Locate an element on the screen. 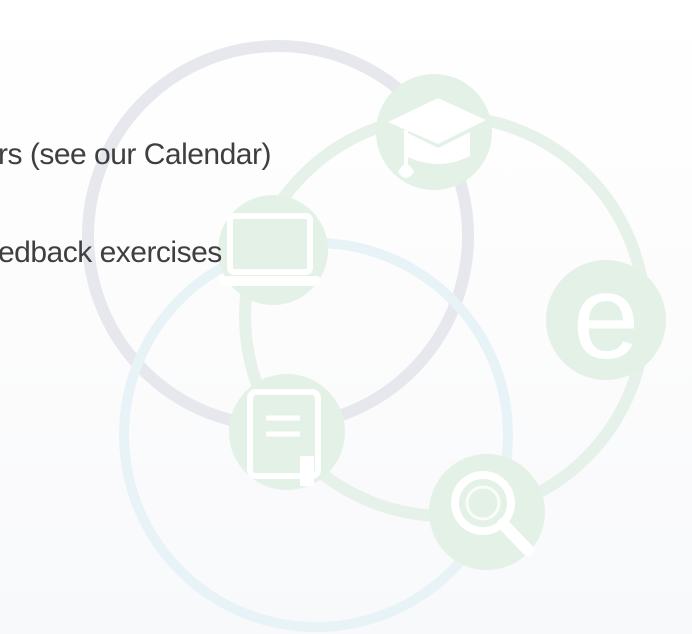  laptop-icon is located at coordinates (273, 250).